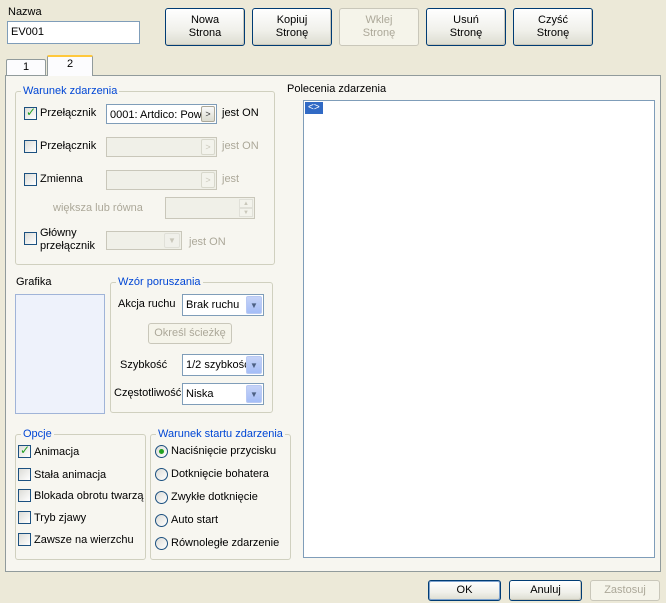 The height and width of the screenshot is (603, 666). I want to click on tab-page-1-label: 1, so click(26, 67).